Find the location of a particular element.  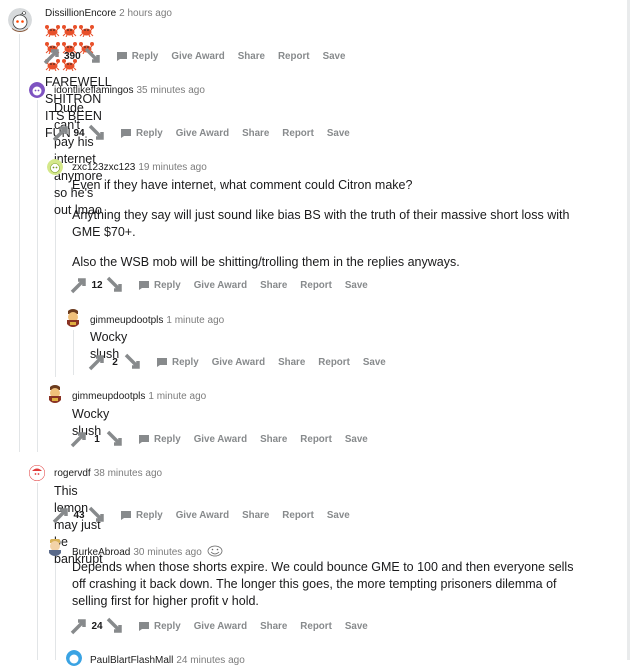

thread-line-rogervdf is located at coordinates (37, 571).